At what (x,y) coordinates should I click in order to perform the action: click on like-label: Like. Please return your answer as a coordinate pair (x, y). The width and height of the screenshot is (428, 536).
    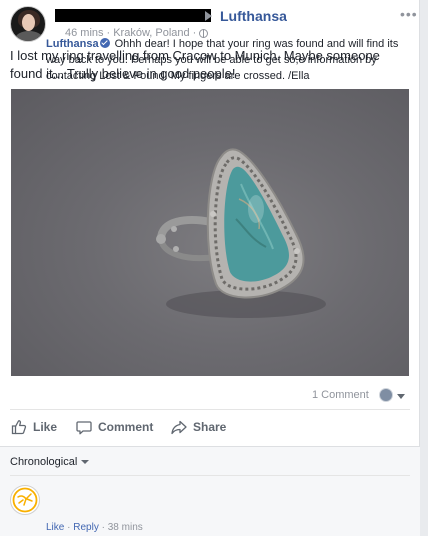
    Looking at the image, I should click on (45, 427).